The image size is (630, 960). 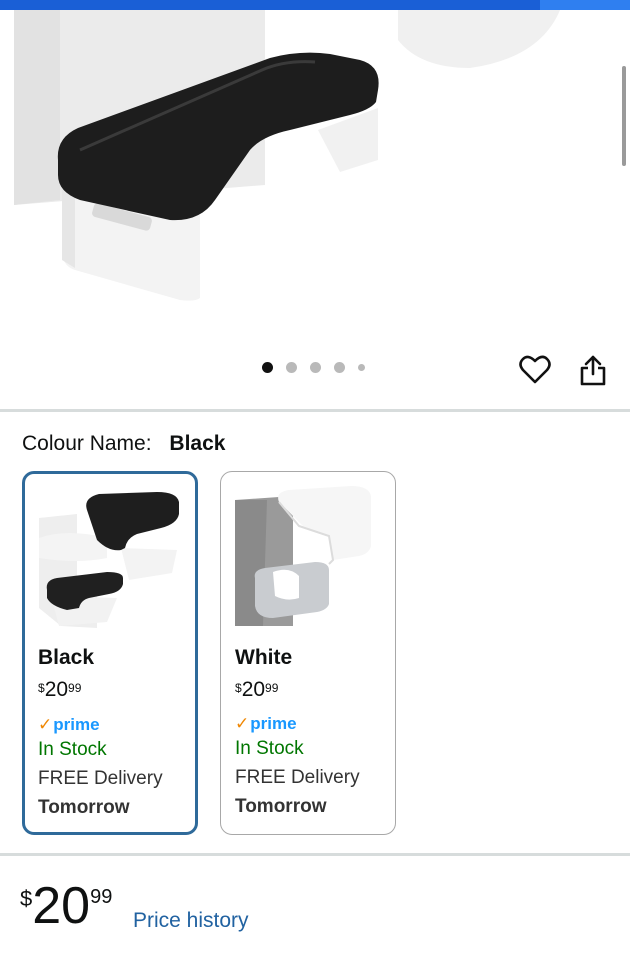 I want to click on colour-name-label: Colour Name:, so click(x=87, y=443).